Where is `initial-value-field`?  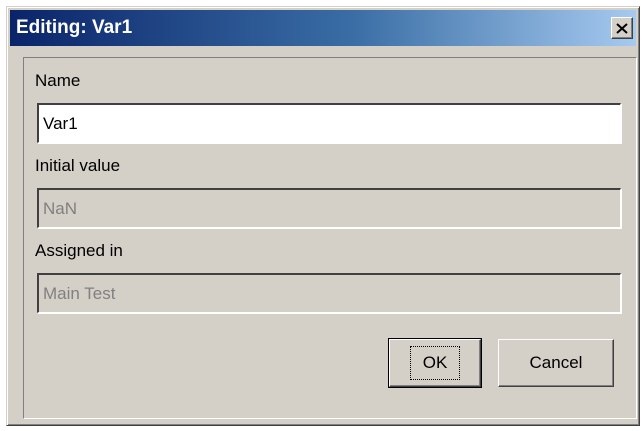 initial-value-field is located at coordinates (329, 208).